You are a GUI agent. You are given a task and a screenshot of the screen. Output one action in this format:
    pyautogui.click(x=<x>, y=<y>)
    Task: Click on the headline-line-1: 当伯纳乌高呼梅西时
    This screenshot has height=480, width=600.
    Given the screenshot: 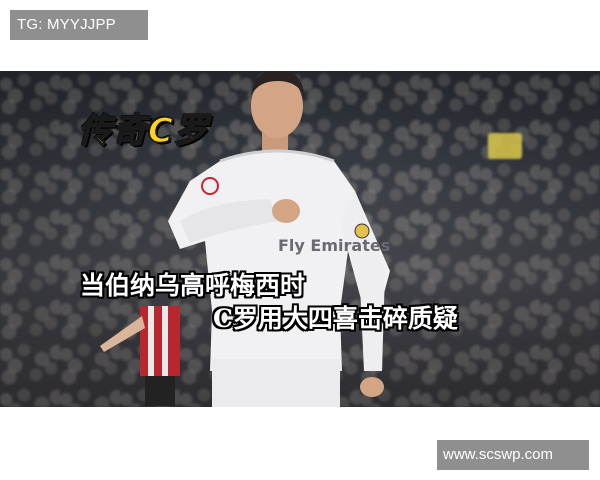 What is the action you would take?
    pyautogui.click(x=193, y=285)
    